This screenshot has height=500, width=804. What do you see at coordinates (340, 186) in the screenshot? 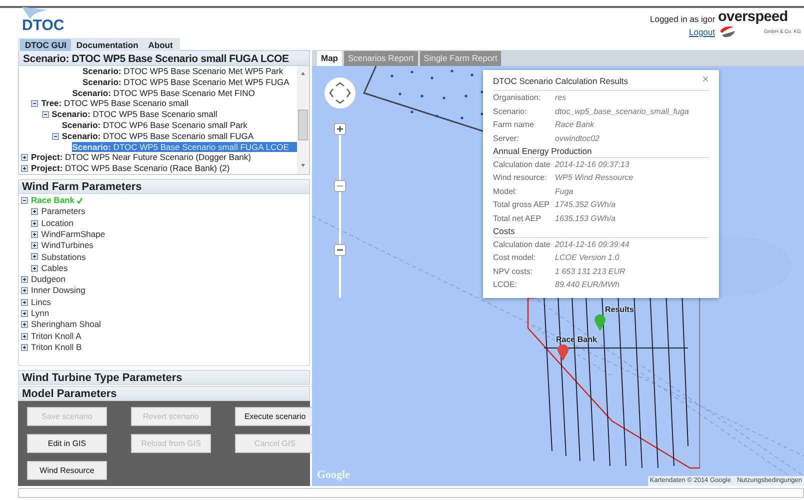
I see `zoom-slider-thumb` at bounding box center [340, 186].